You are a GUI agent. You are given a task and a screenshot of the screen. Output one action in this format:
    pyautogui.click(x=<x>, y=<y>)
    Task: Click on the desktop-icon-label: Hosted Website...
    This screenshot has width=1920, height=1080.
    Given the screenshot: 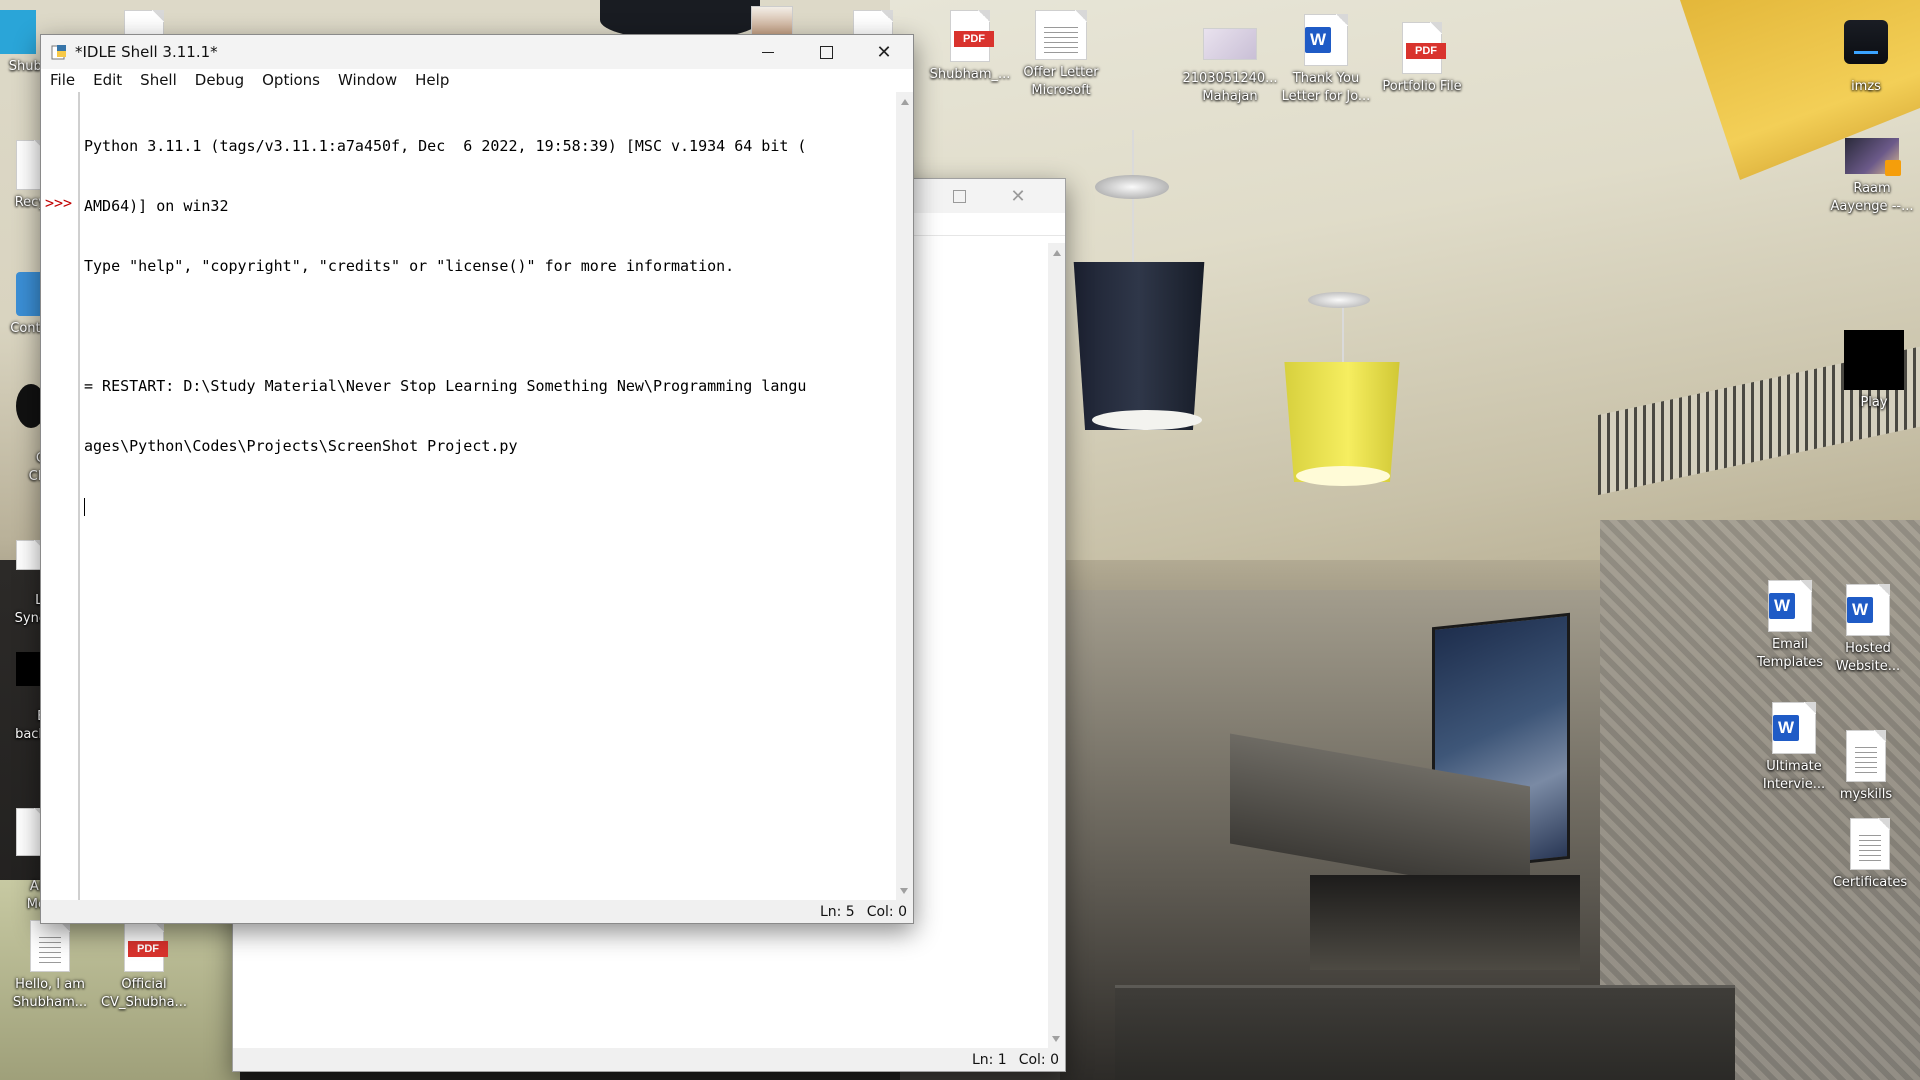 What is the action you would take?
    pyautogui.click(x=1868, y=657)
    